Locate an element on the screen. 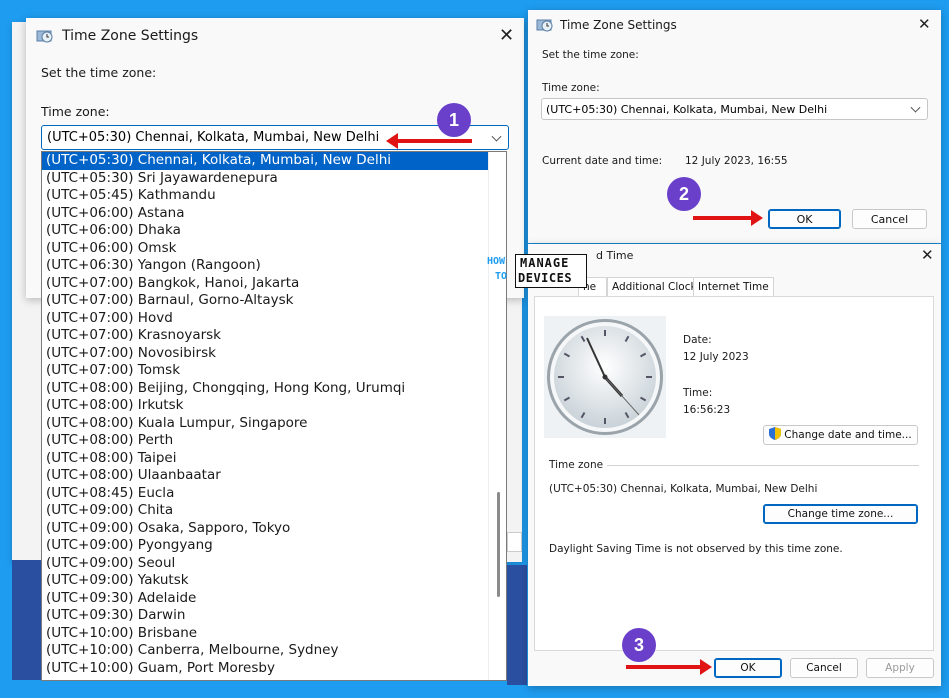  dropdown-option: (UTC+10:00) Canberra, Melbourne, Sydney is located at coordinates (265, 651).